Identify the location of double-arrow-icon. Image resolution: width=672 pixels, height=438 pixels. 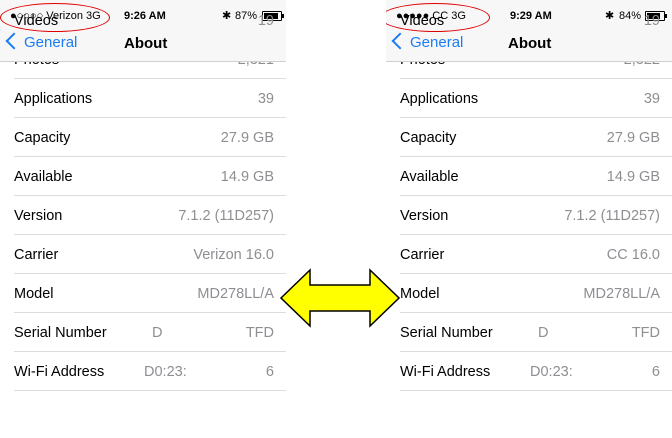
(340, 298).